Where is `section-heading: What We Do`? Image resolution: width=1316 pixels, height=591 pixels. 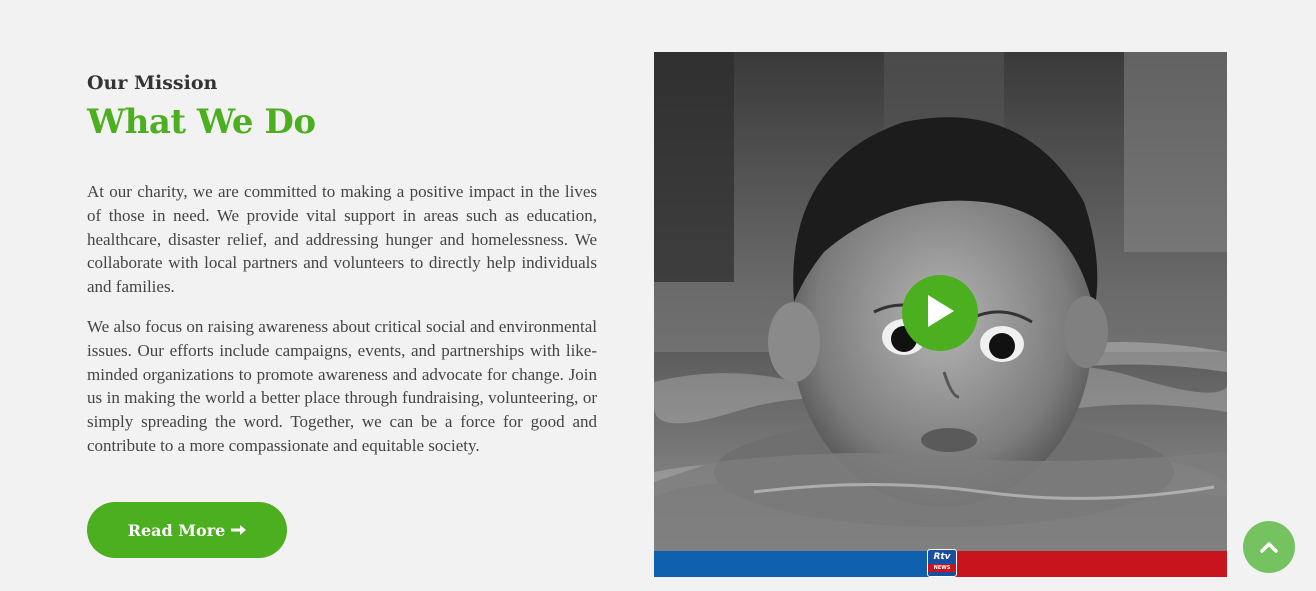
section-heading: What We Do is located at coordinates (201, 122).